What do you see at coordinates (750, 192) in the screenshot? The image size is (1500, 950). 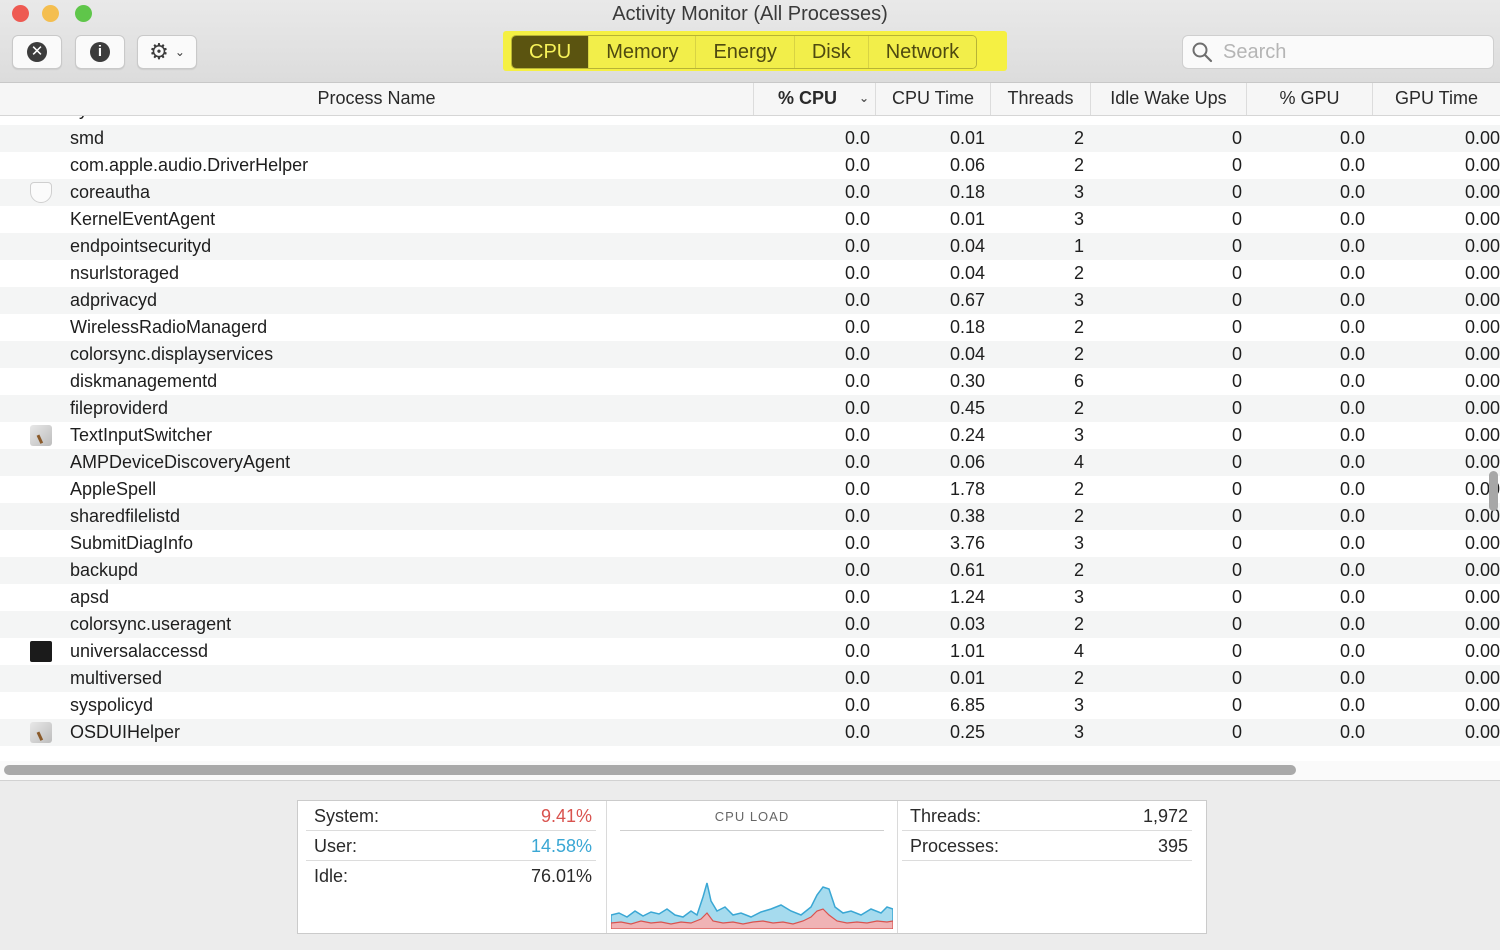 I see `table-row: coreautha 0.0 0.18 3 0 0.0 0.00` at bounding box center [750, 192].